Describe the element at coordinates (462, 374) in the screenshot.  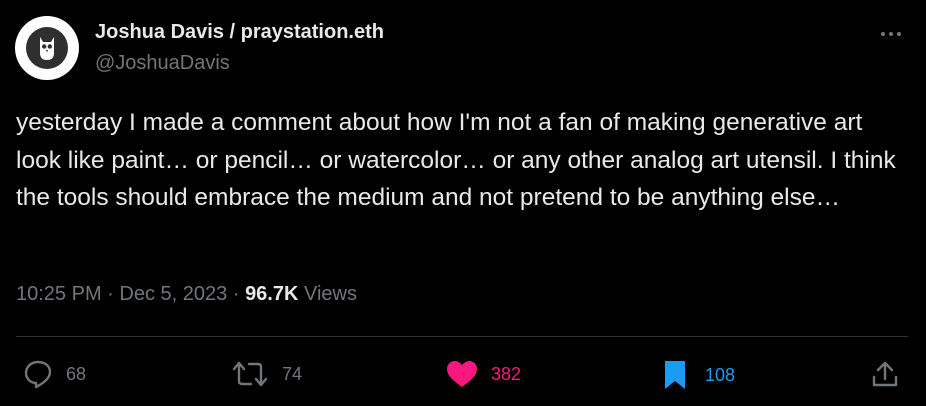
I see `heart-icon` at that location.